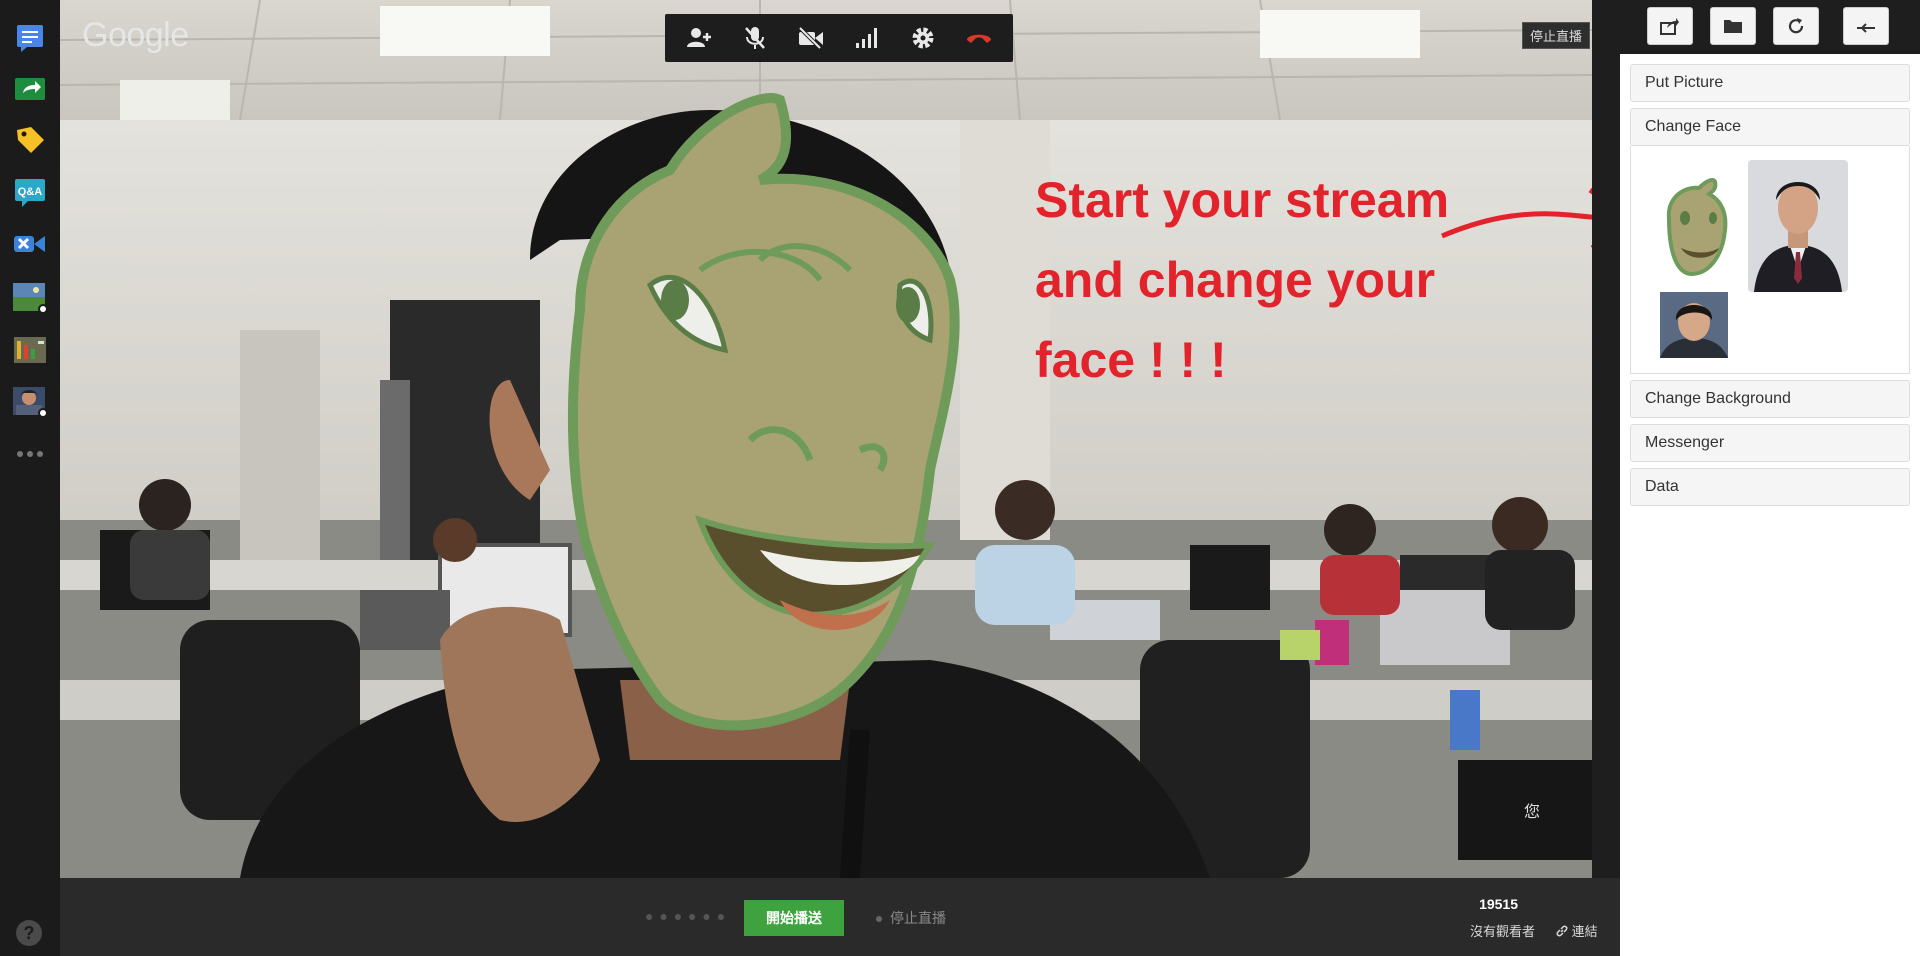 The image size is (1920, 956). What do you see at coordinates (1770, 127) in the screenshot?
I see `section-change-face: Change Face` at bounding box center [1770, 127].